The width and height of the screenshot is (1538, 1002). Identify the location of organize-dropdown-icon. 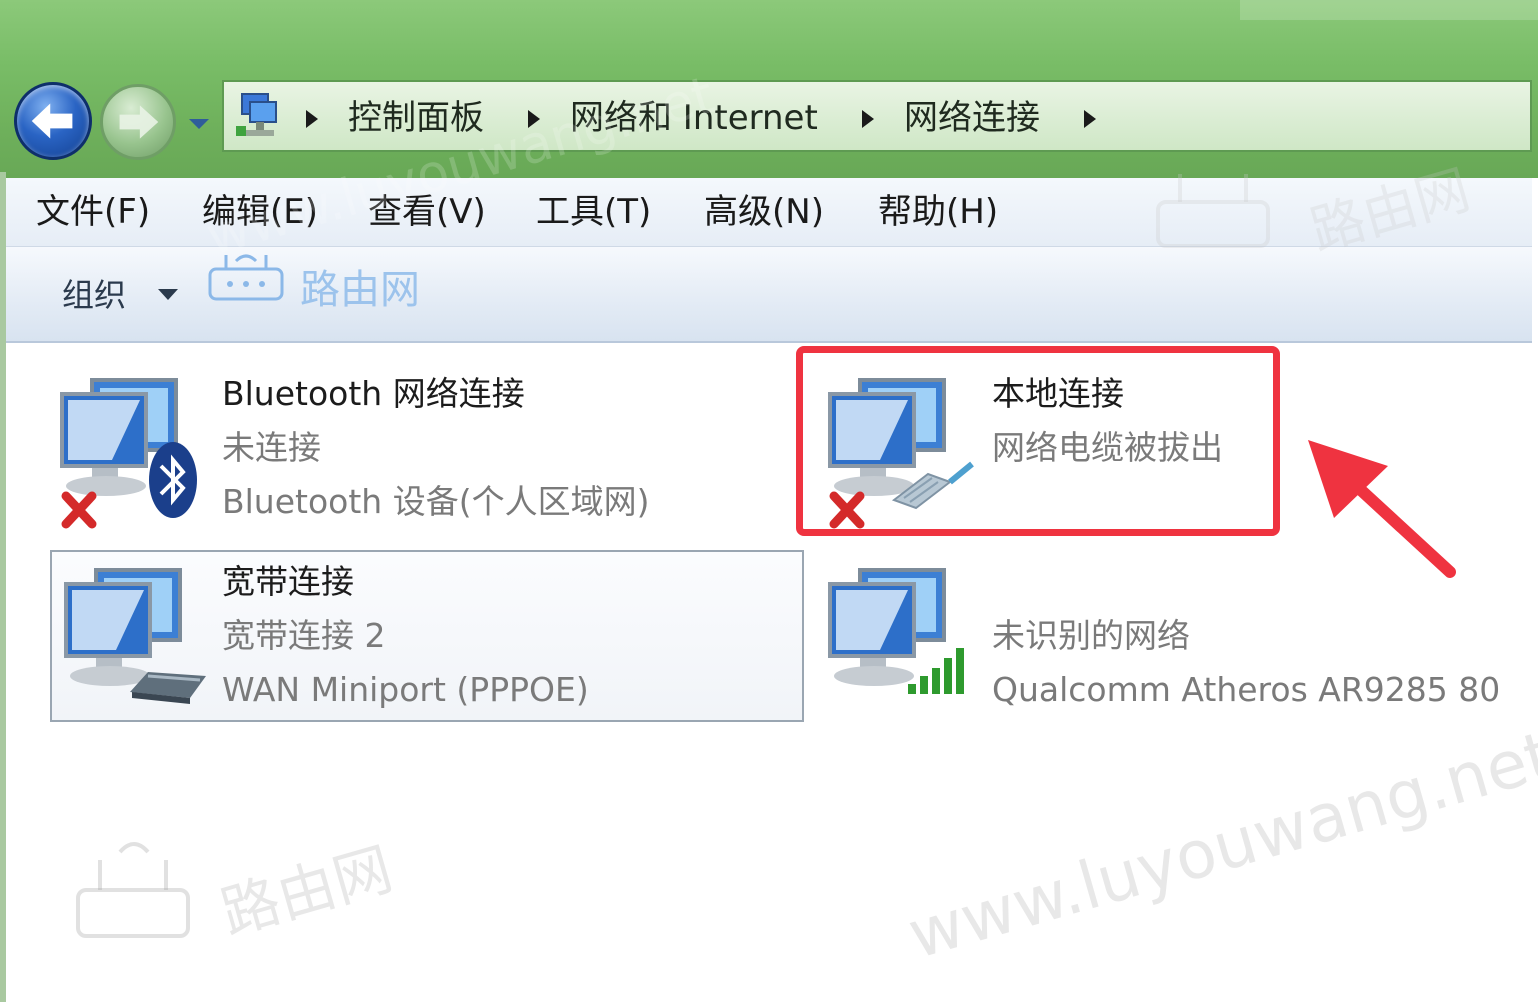
(168, 294).